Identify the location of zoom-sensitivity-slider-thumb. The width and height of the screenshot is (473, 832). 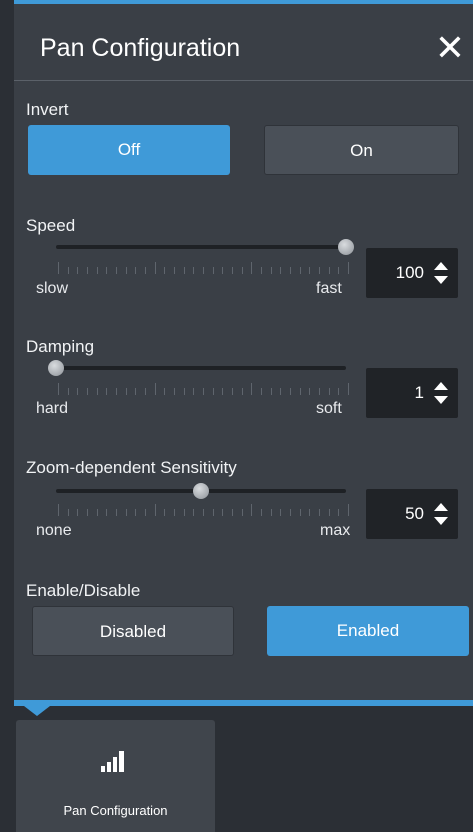
(201, 491).